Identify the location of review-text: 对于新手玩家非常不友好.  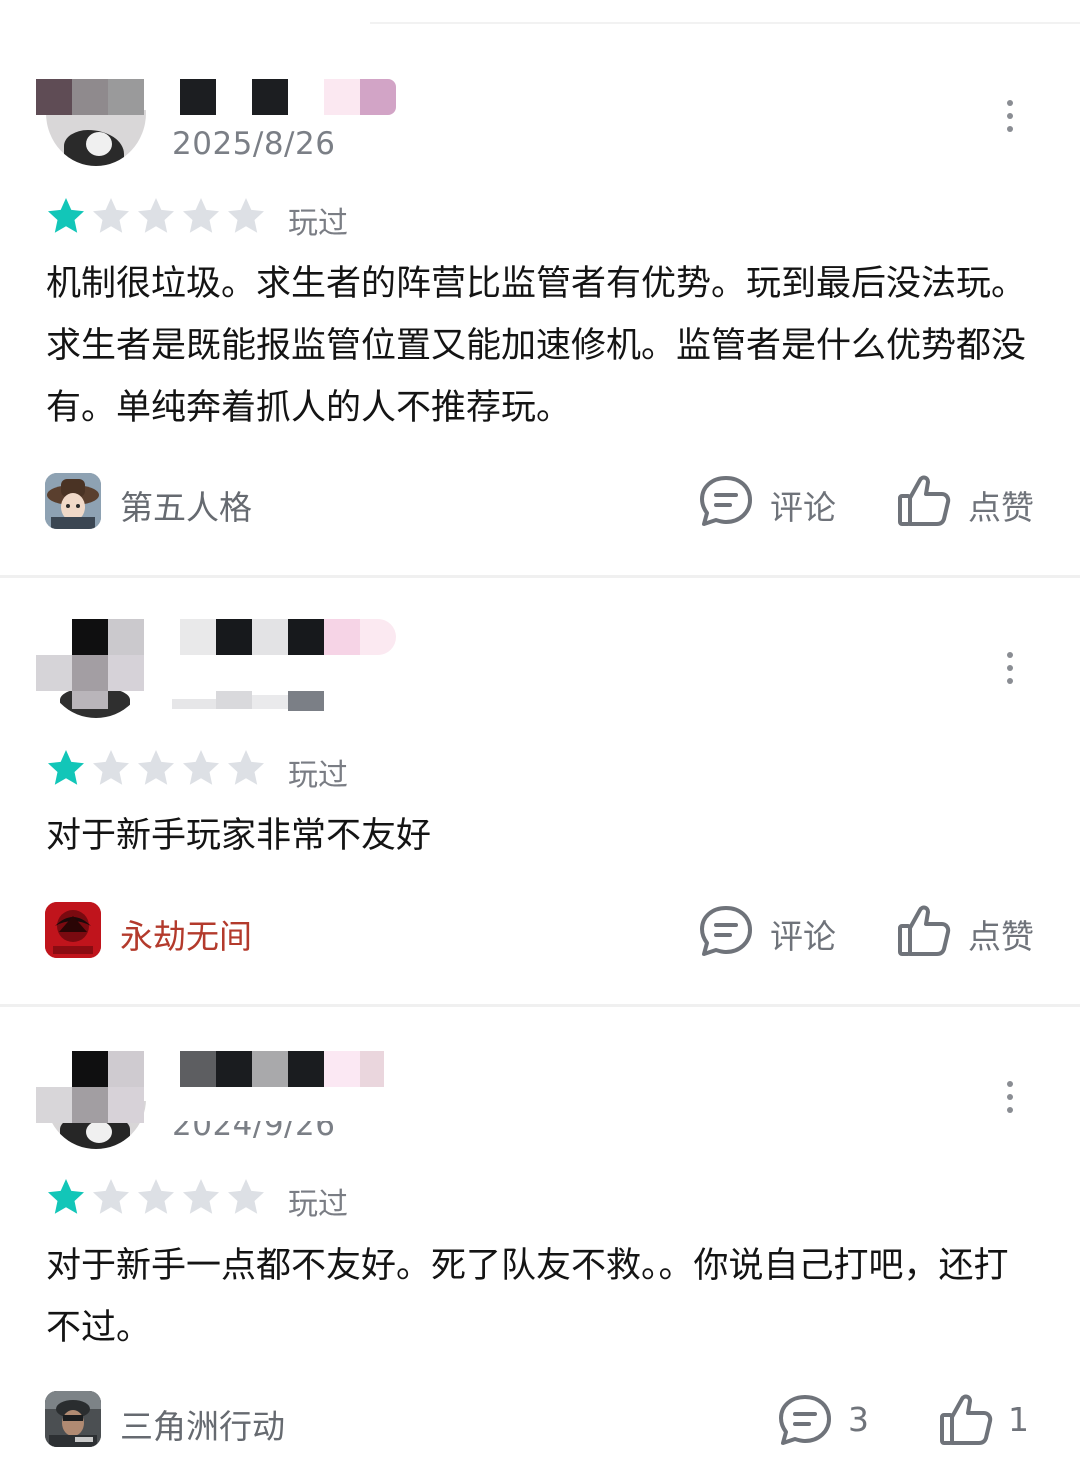
(239, 836).